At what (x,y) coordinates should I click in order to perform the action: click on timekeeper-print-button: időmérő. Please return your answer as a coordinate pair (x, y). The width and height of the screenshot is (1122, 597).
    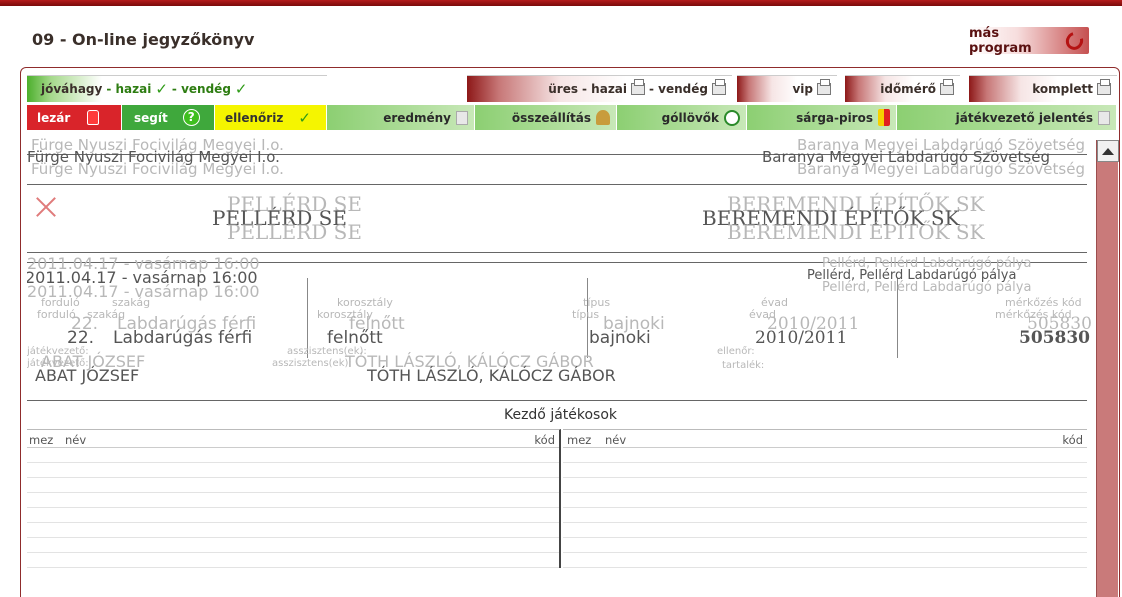
    Looking at the image, I should click on (902, 88).